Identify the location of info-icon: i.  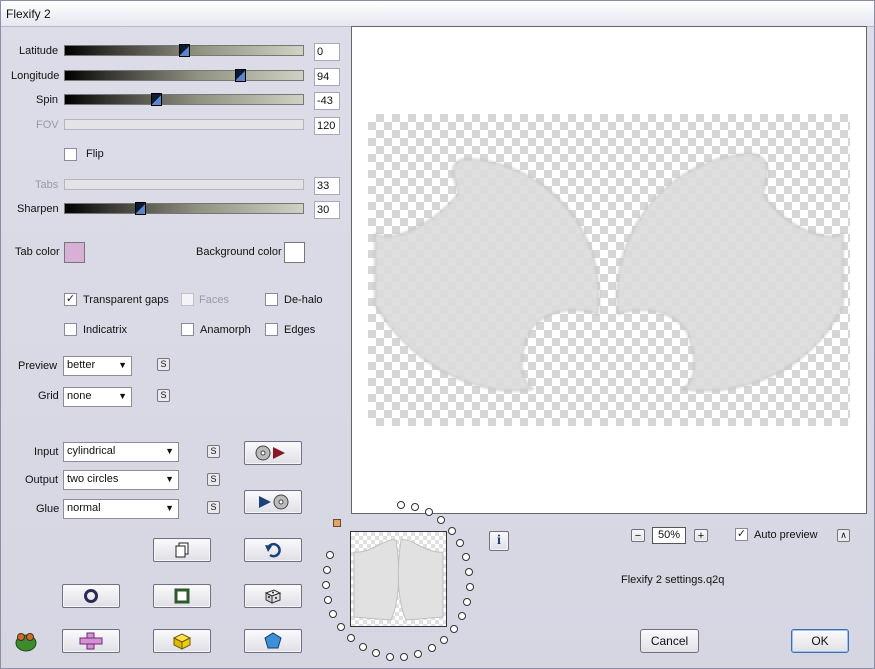
(499, 540).